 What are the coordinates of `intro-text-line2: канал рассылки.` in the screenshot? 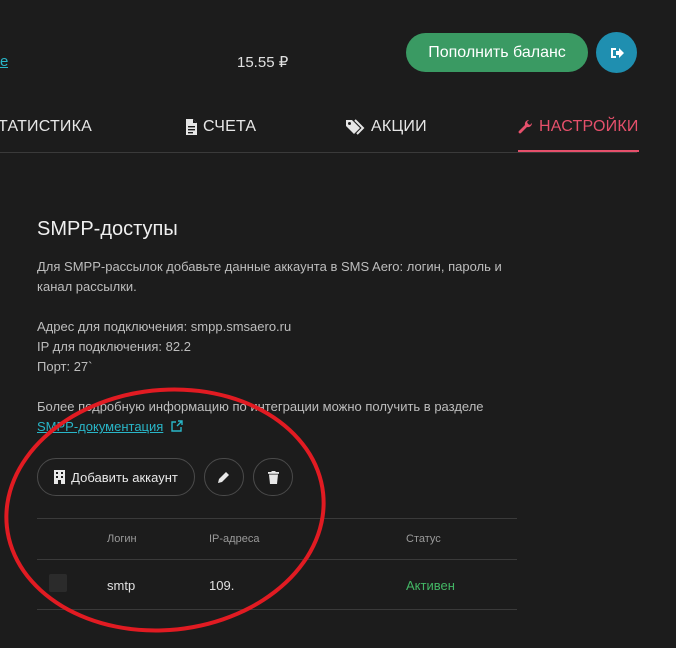 It's located at (87, 286).